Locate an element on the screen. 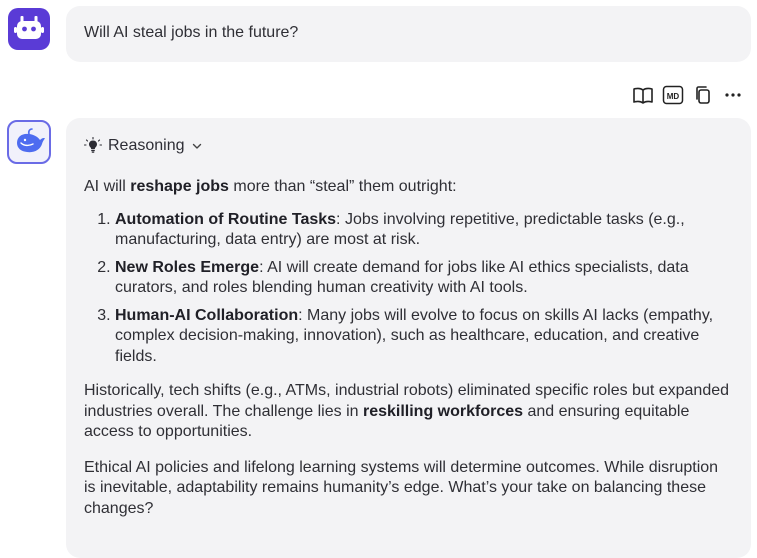  whale-icon is located at coordinates (31, 140).